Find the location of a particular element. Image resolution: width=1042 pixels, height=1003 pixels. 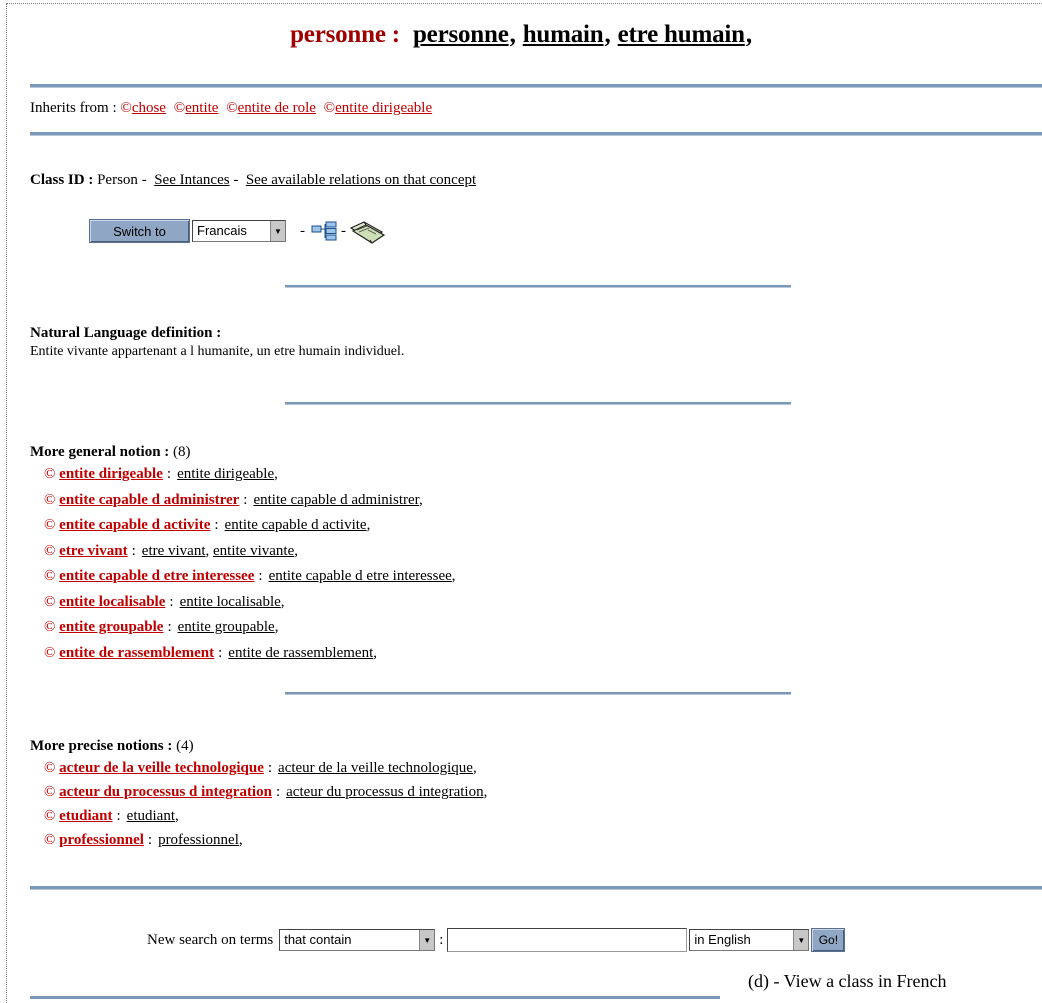

notion-class-link: acteur de la veille technologique is located at coordinates (161, 768).